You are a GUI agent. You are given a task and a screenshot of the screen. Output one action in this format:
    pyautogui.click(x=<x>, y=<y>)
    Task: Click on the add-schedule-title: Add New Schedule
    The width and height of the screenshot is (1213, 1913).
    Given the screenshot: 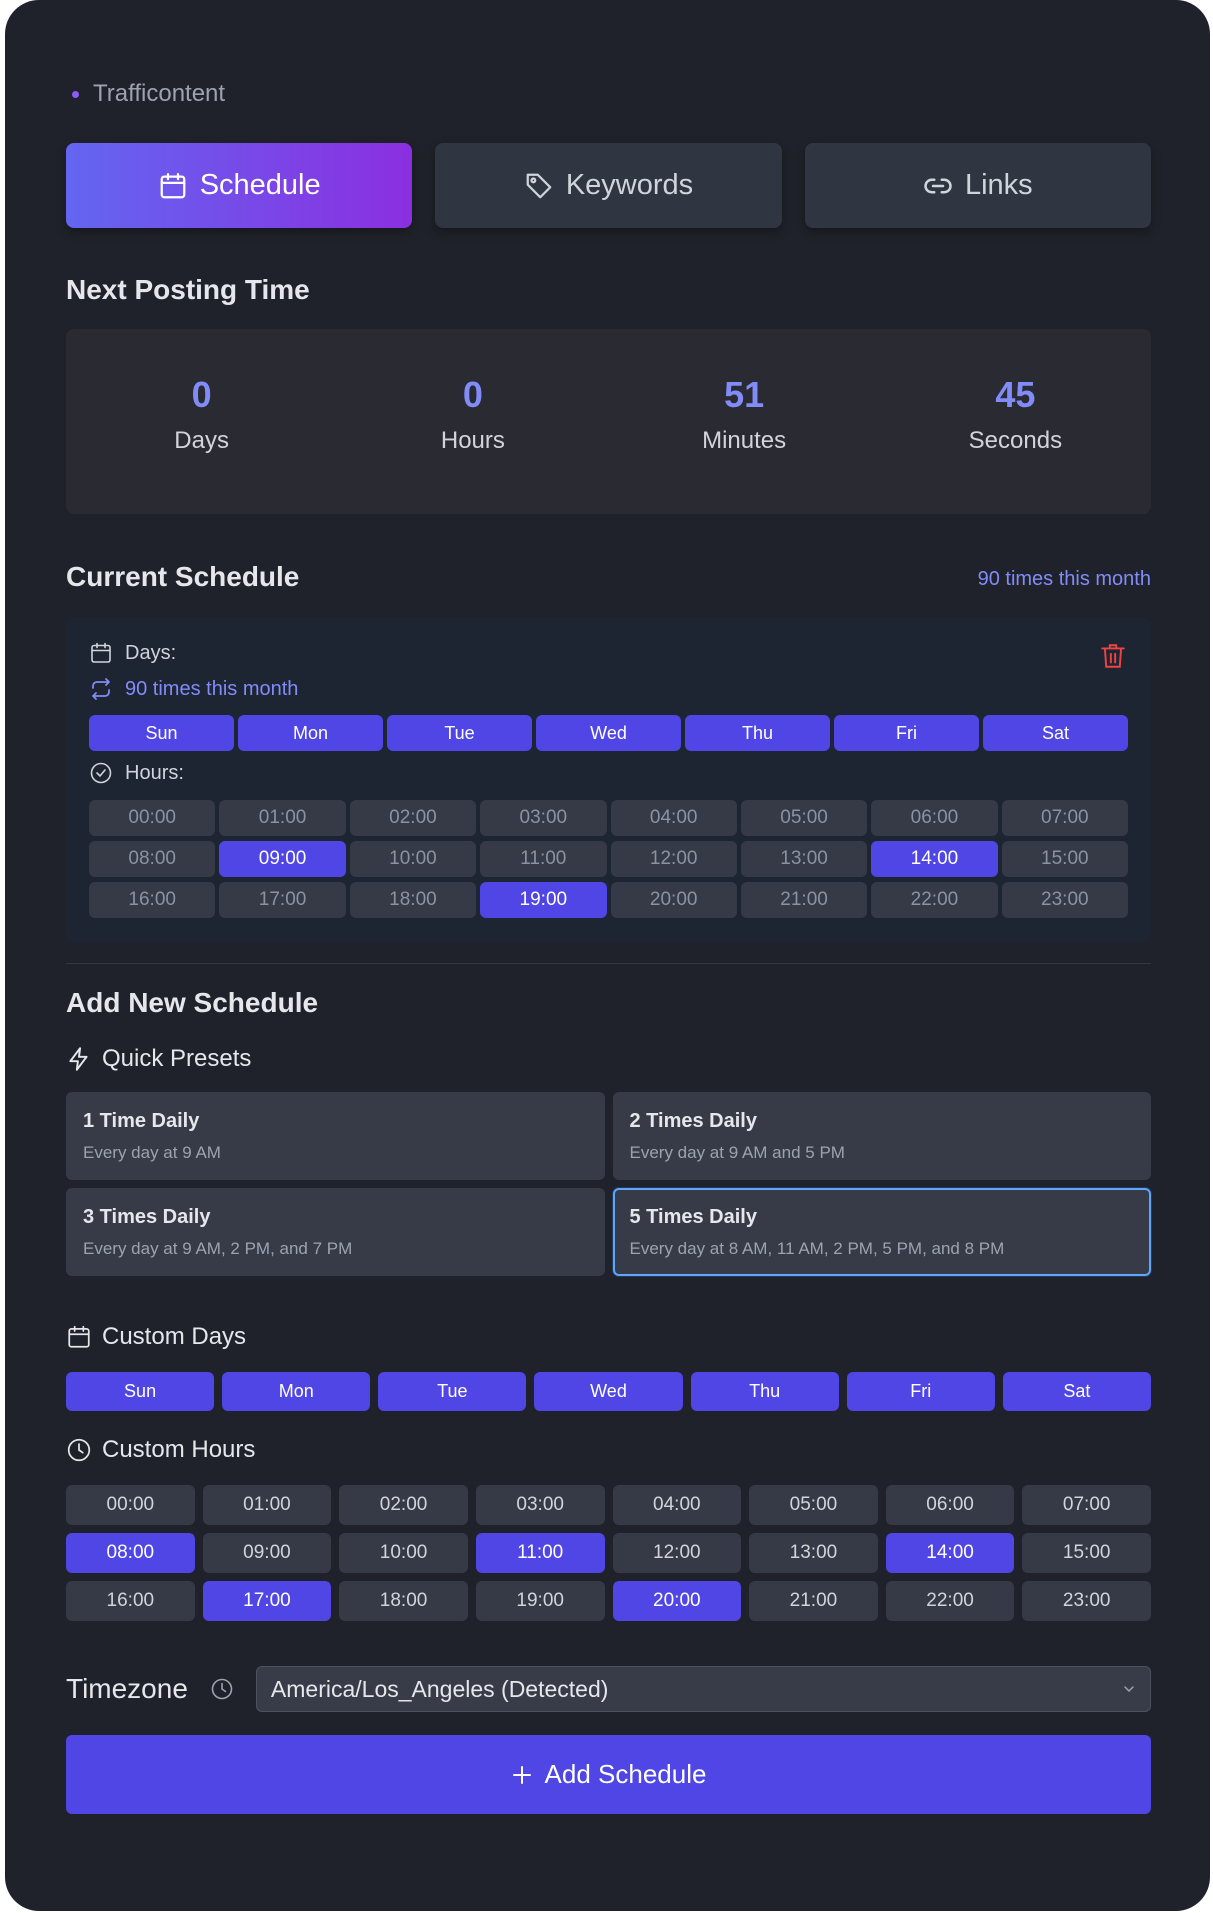 What is the action you would take?
    pyautogui.click(x=192, y=1002)
    